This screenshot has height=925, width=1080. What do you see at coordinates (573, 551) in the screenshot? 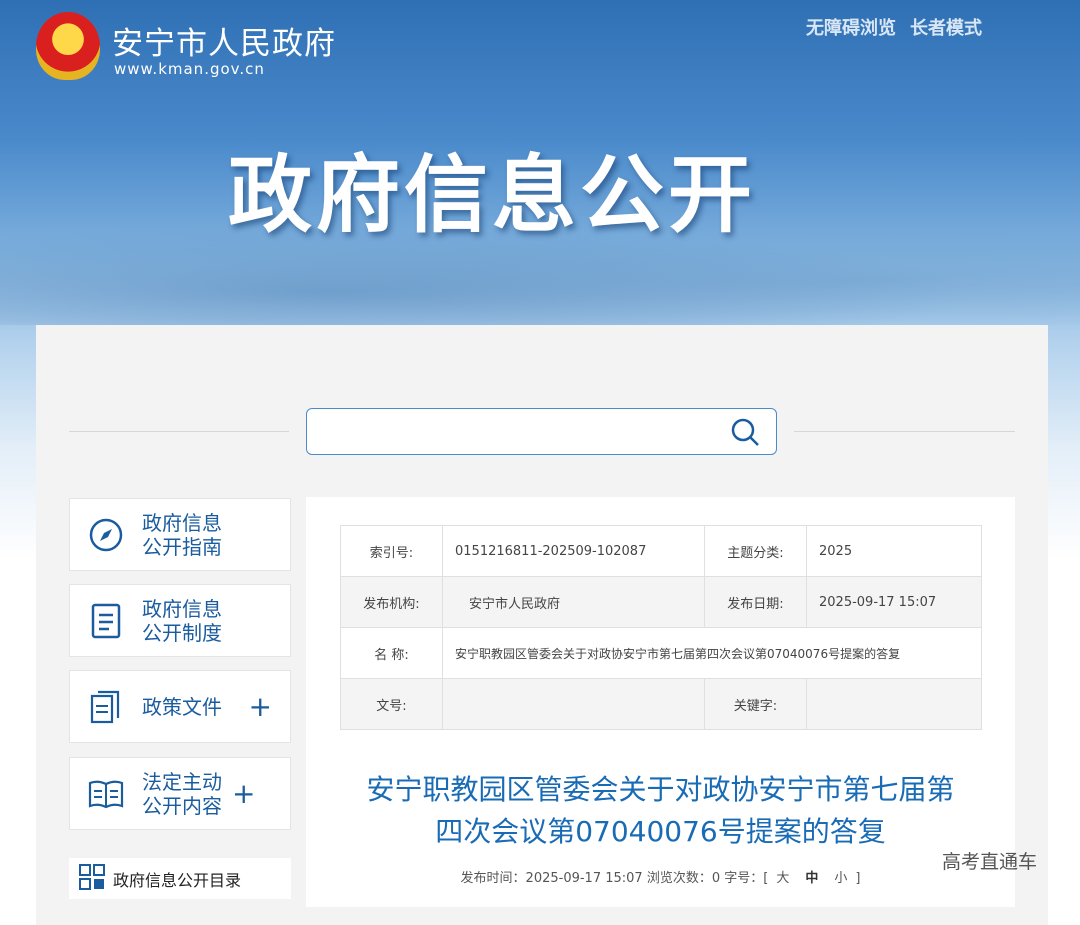
I see `index-value: 0151216811-202509-102087` at bounding box center [573, 551].